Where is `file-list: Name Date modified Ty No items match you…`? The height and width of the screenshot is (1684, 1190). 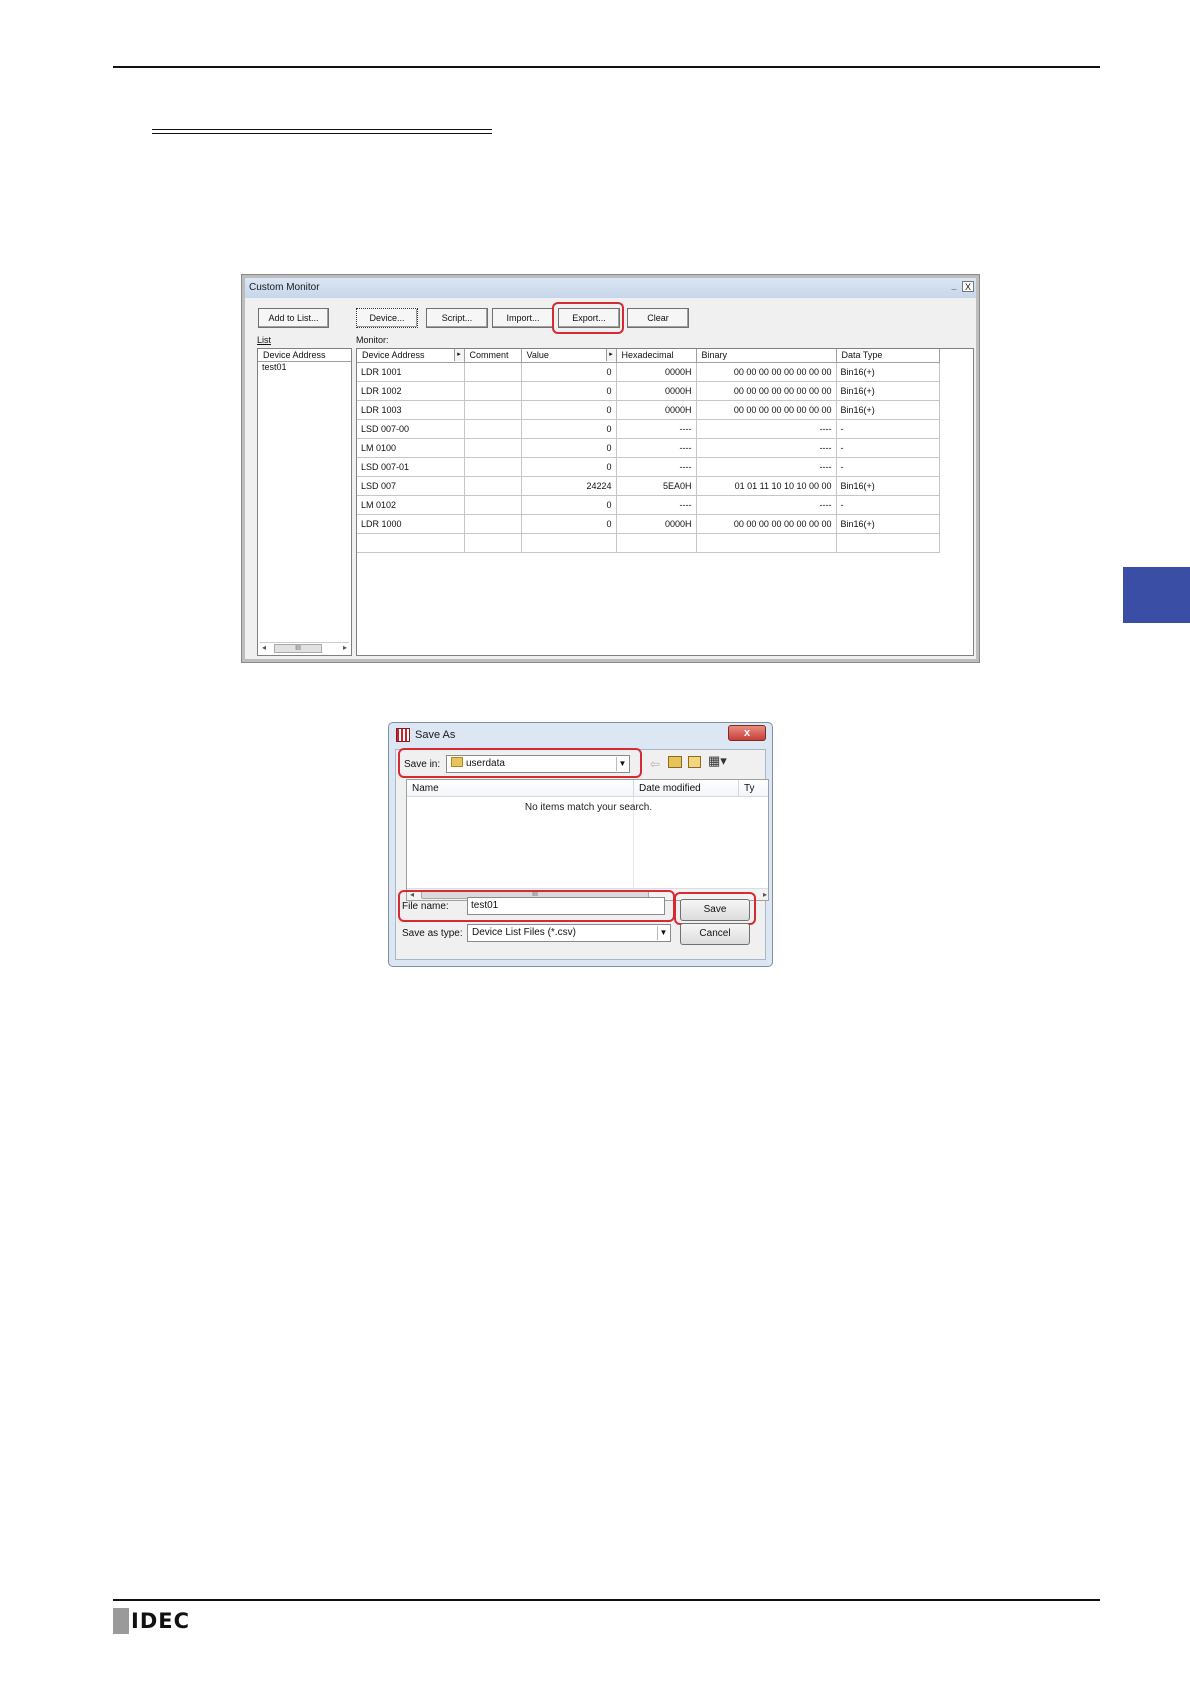
file-list: Name Date modified Ty No items match you… is located at coordinates (587, 840).